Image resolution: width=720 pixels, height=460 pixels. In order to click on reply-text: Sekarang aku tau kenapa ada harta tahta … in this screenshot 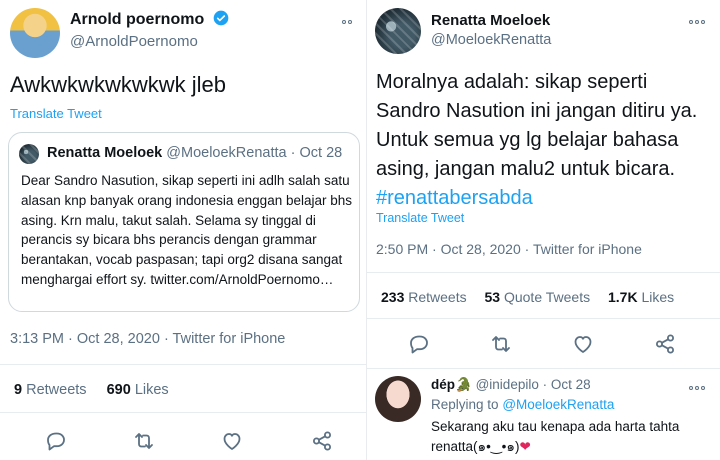, I will do `click(555, 437)`.